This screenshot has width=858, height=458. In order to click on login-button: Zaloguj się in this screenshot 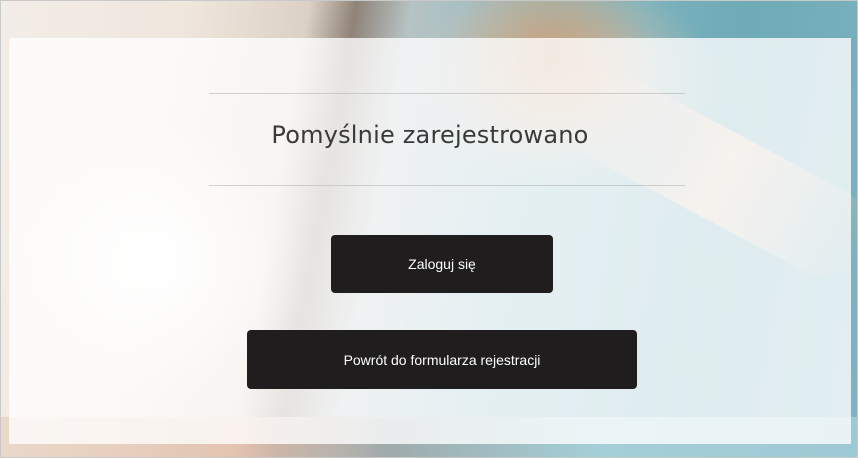, I will do `click(442, 264)`.